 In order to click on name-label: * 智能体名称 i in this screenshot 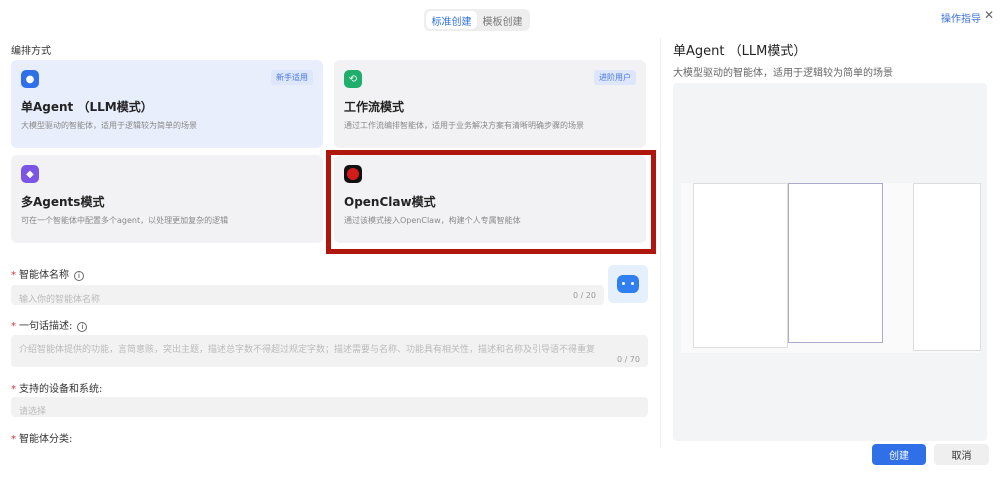, I will do `click(47, 273)`.